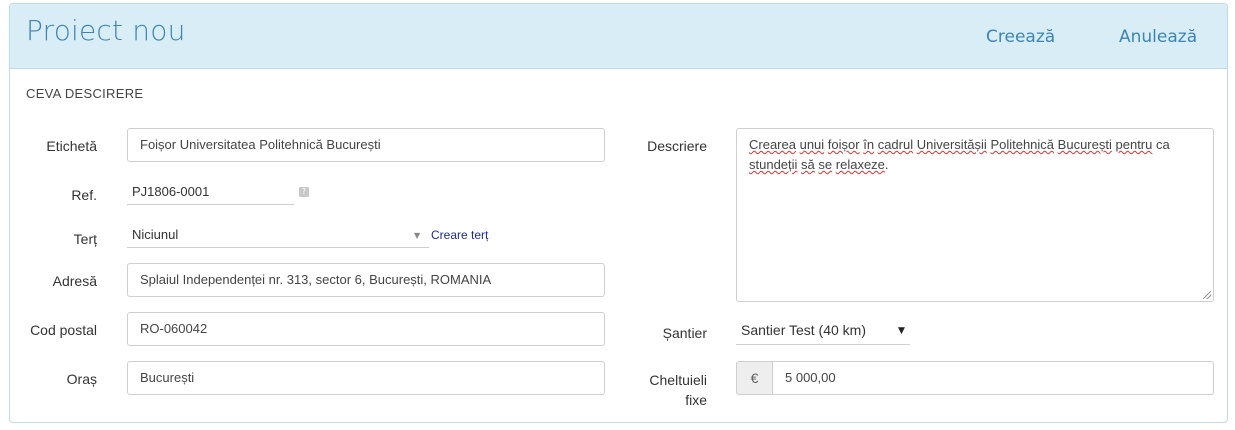  What do you see at coordinates (825, 164) in the screenshot?
I see `desc-word: se` at bounding box center [825, 164].